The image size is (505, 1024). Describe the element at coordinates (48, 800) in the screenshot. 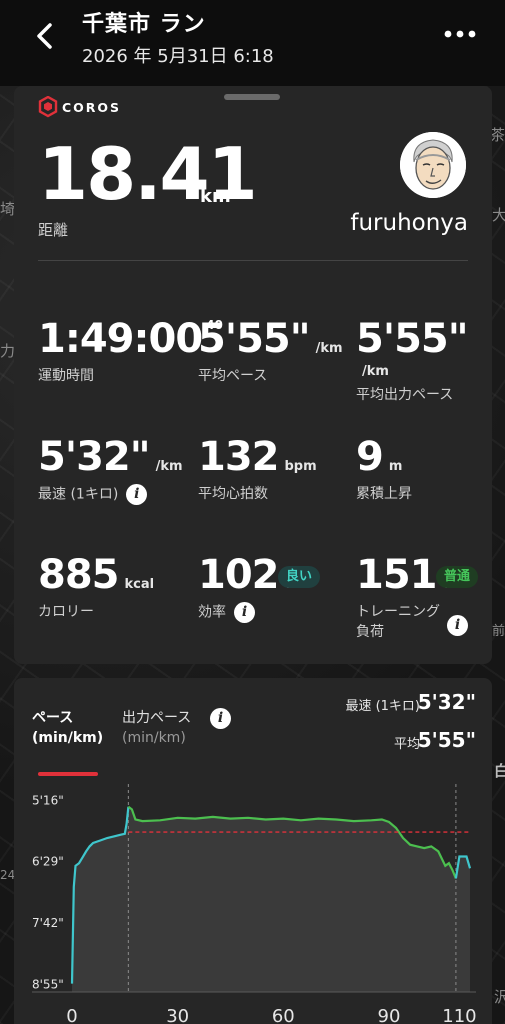

I see `y-tick-label: 5'16"` at that location.